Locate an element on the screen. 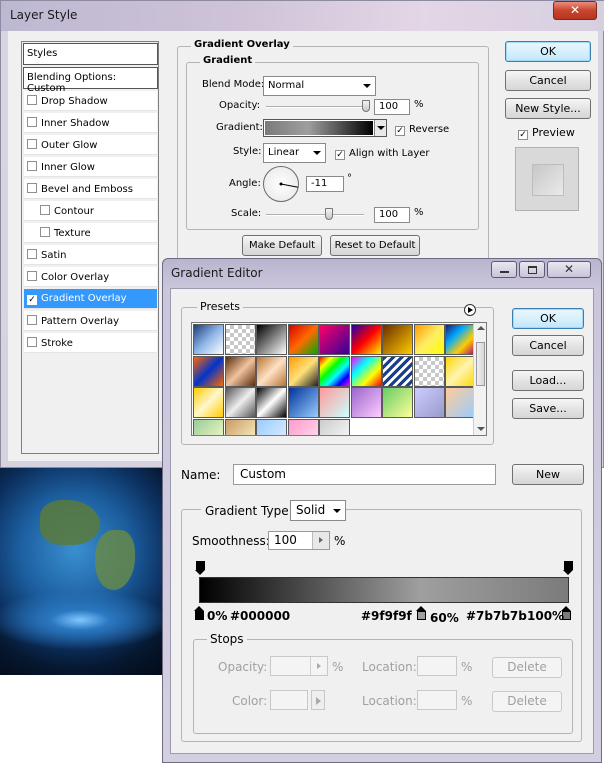 Image resolution: width=604 pixels, height=763 pixels. opacity-stop-left is located at coordinates (200, 568).